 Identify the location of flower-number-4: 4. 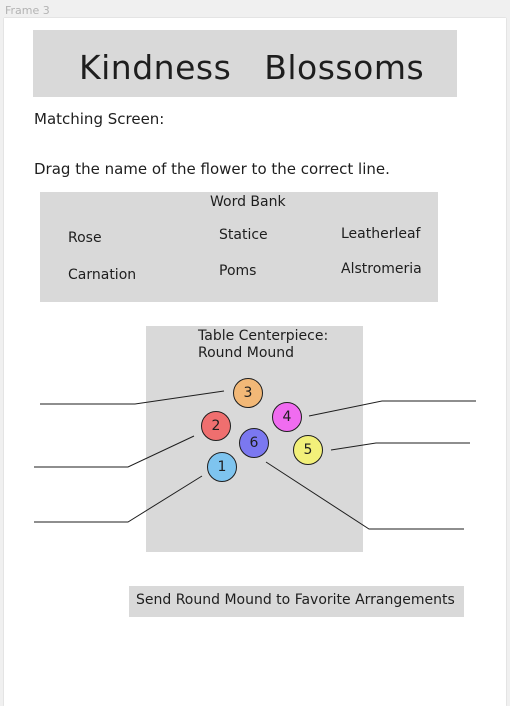
(287, 417).